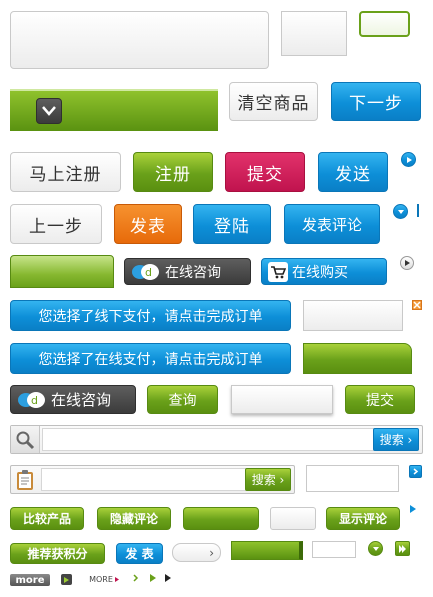 The image size is (433, 597). I want to click on silver-wide-button, so click(282, 399).